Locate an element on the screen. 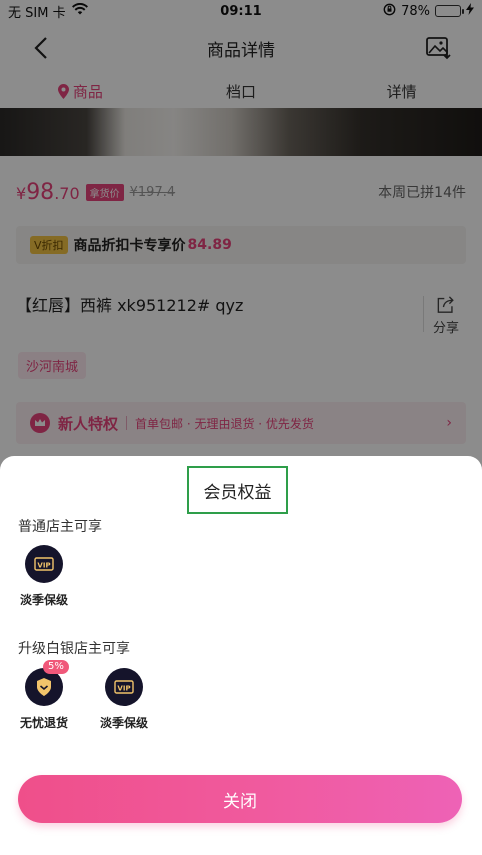 This screenshot has height=855, width=482. close-button: 关闭 is located at coordinates (240, 799).